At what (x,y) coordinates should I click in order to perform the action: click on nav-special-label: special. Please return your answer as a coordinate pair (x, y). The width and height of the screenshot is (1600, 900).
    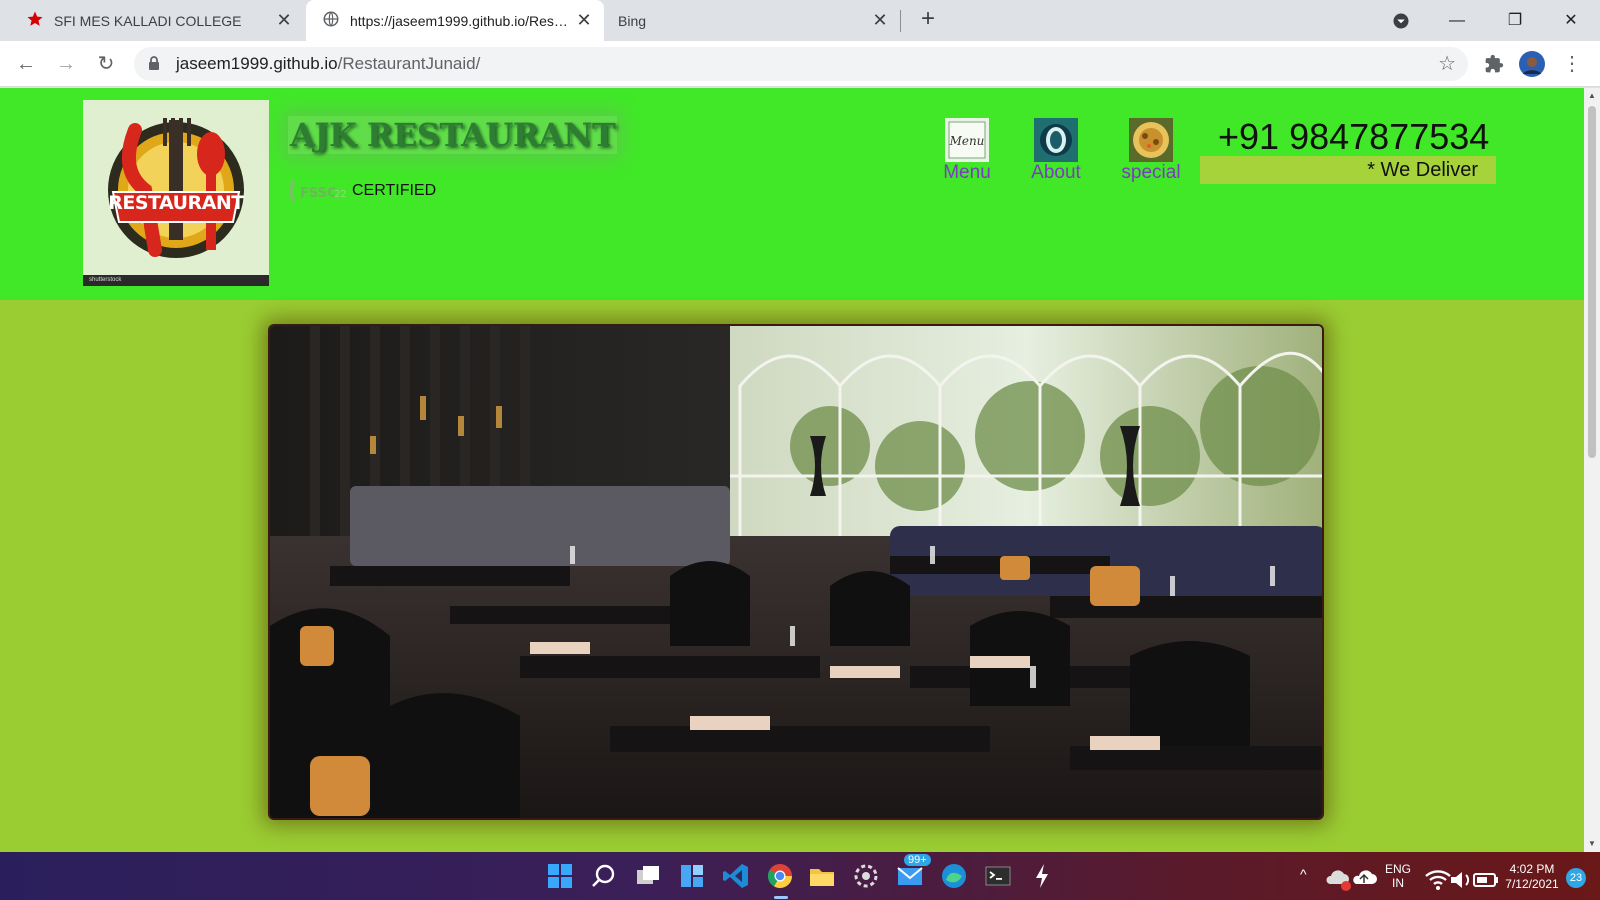
    Looking at the image, I should click on (1151, 172).